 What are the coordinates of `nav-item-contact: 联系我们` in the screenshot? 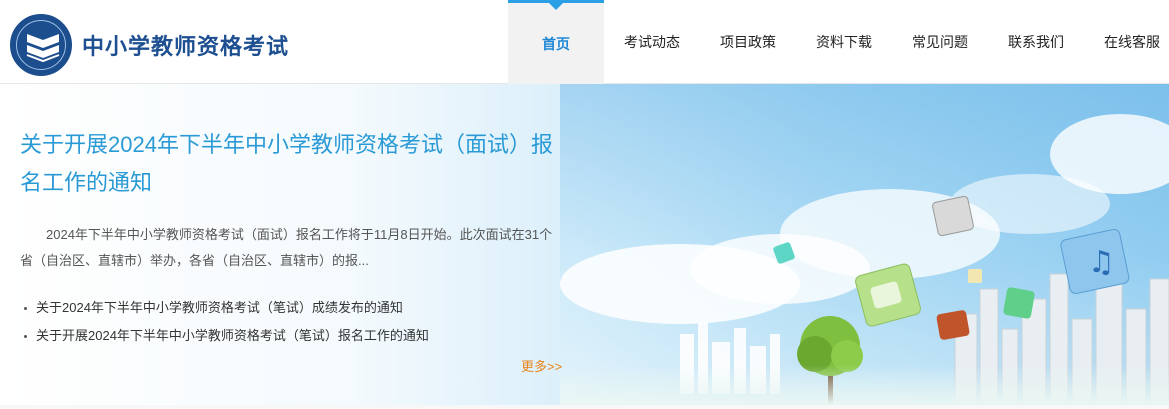 It's located at (1036, 42).